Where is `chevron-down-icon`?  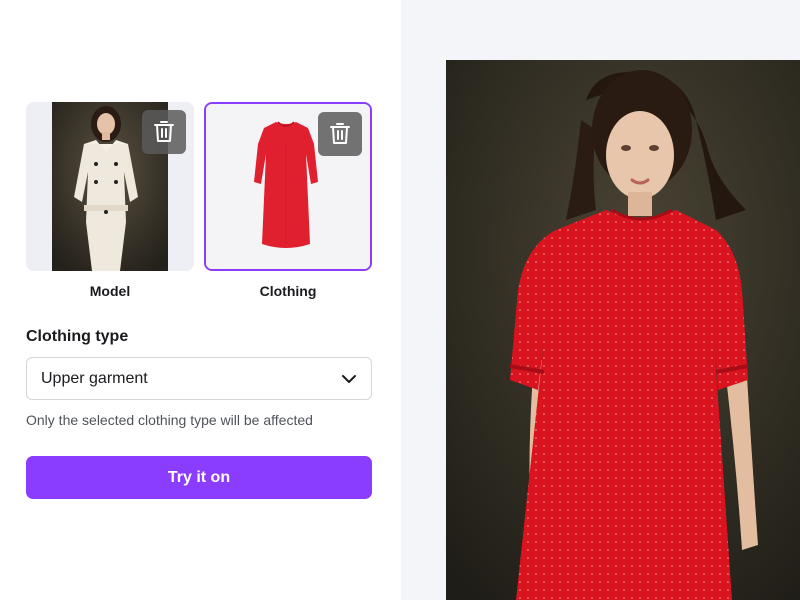 chevron-down-icon is located at coordinates (349, 378).